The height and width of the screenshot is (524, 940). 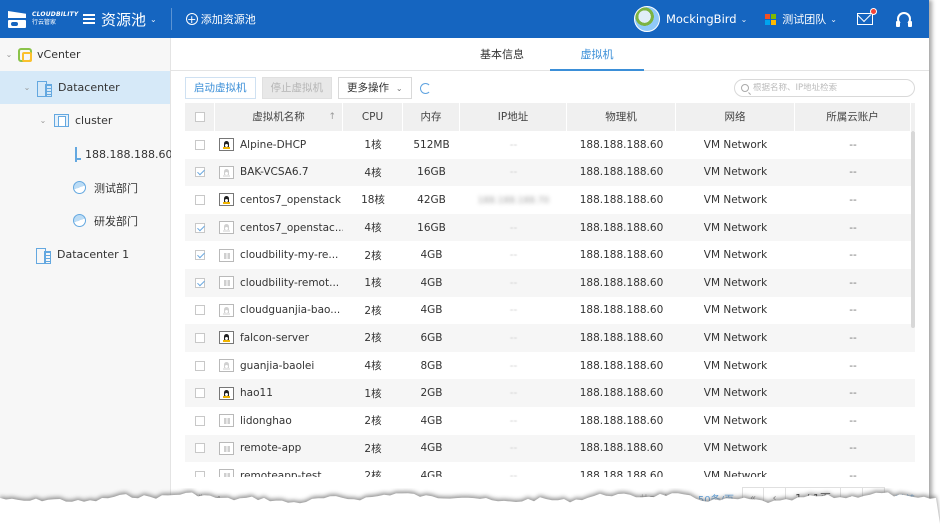 I want to click on vm-name-cell: hao11, so click(x=279, y=393).